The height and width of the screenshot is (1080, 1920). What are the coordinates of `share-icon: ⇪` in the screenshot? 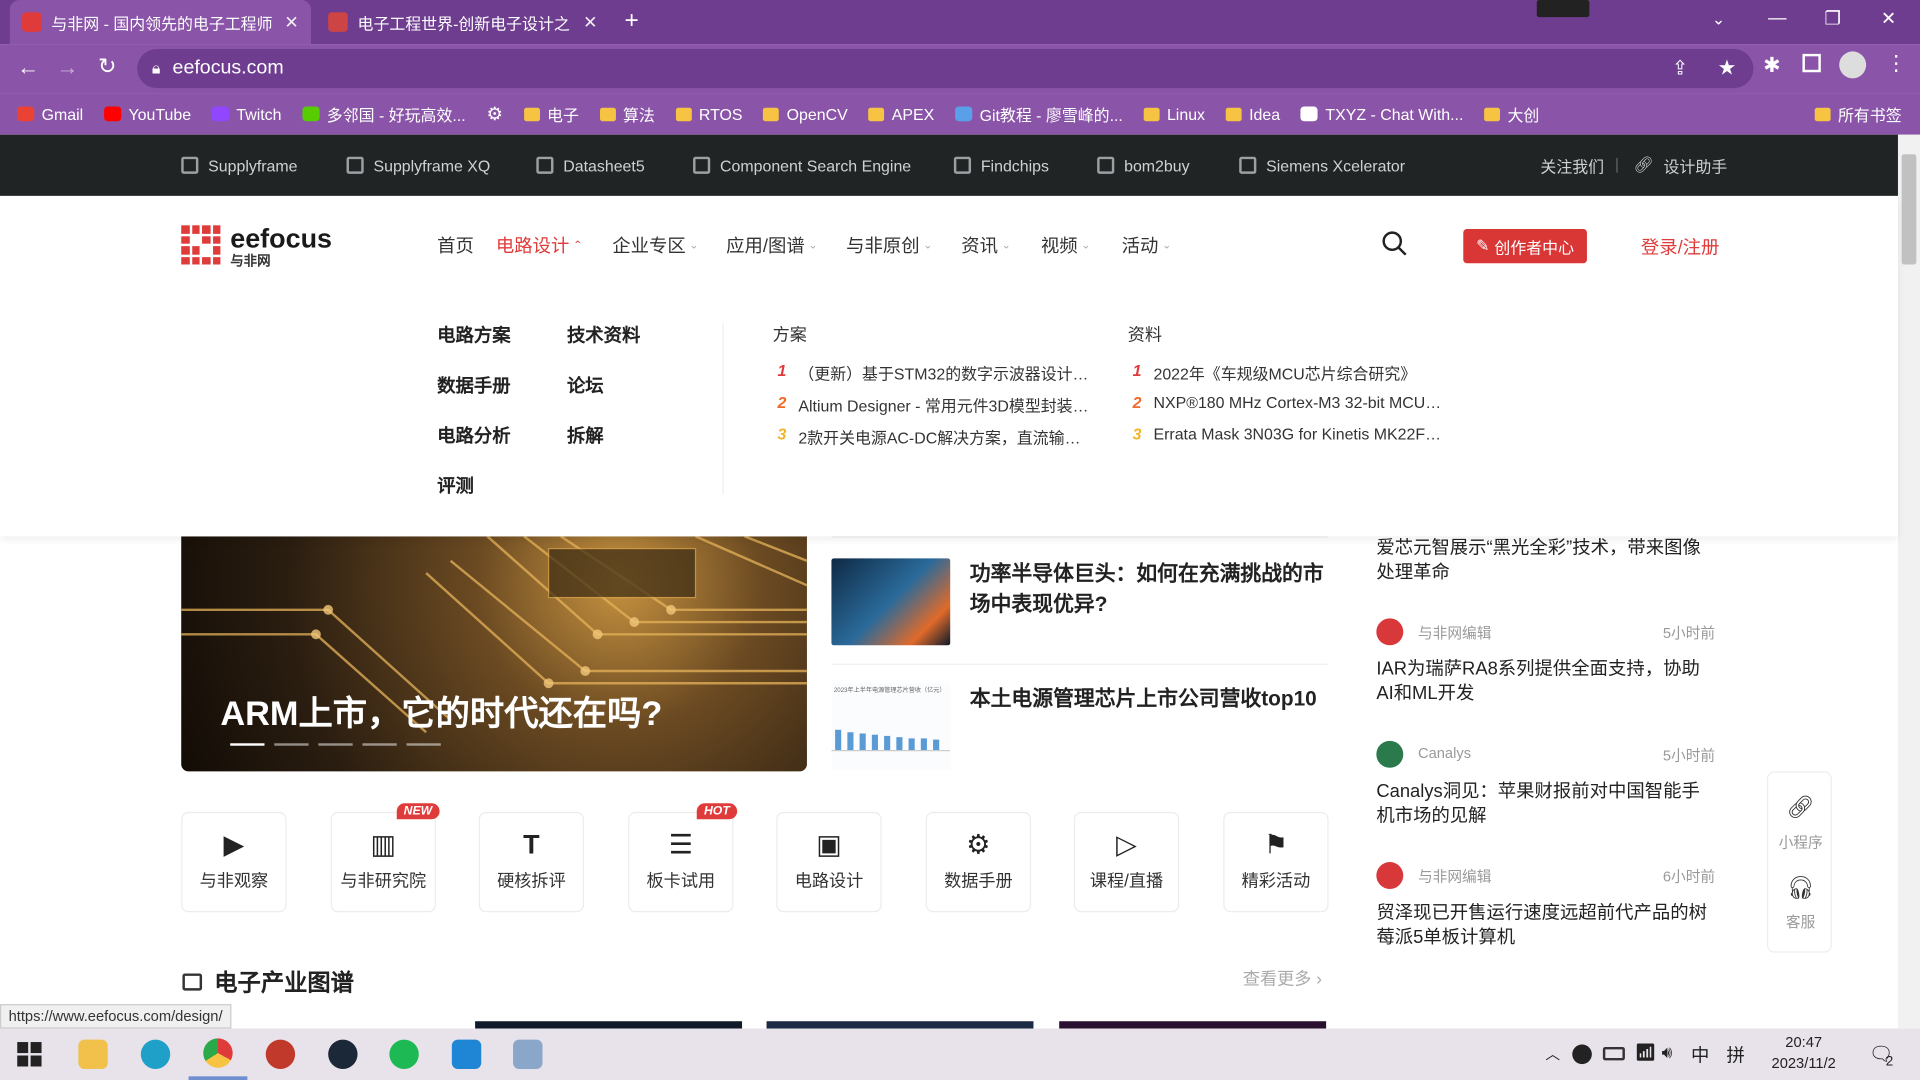 It's located at (1680, 68).